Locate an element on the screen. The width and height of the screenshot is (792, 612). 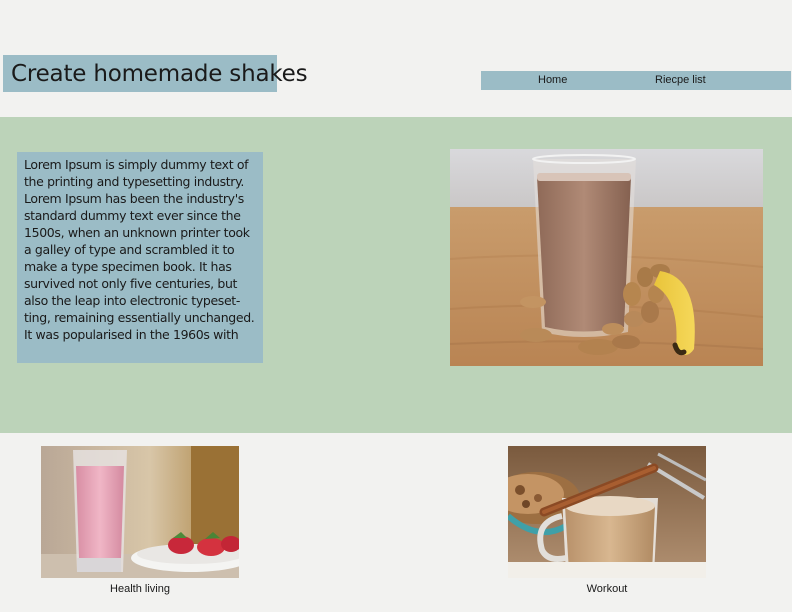
card-workout: Workout is located at coordinates (607, 520).